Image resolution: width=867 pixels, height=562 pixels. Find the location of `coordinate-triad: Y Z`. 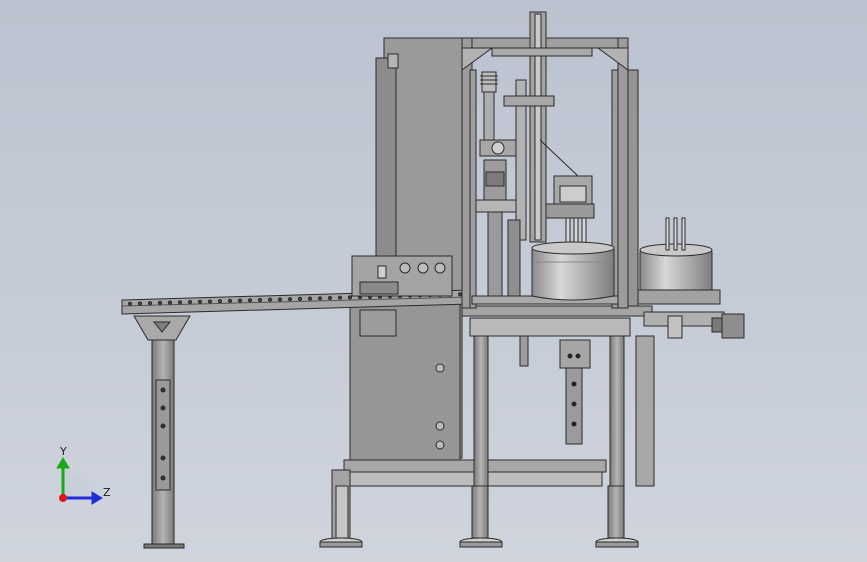

coordinate-triad: Y Z is located at coordinates (83, 475).